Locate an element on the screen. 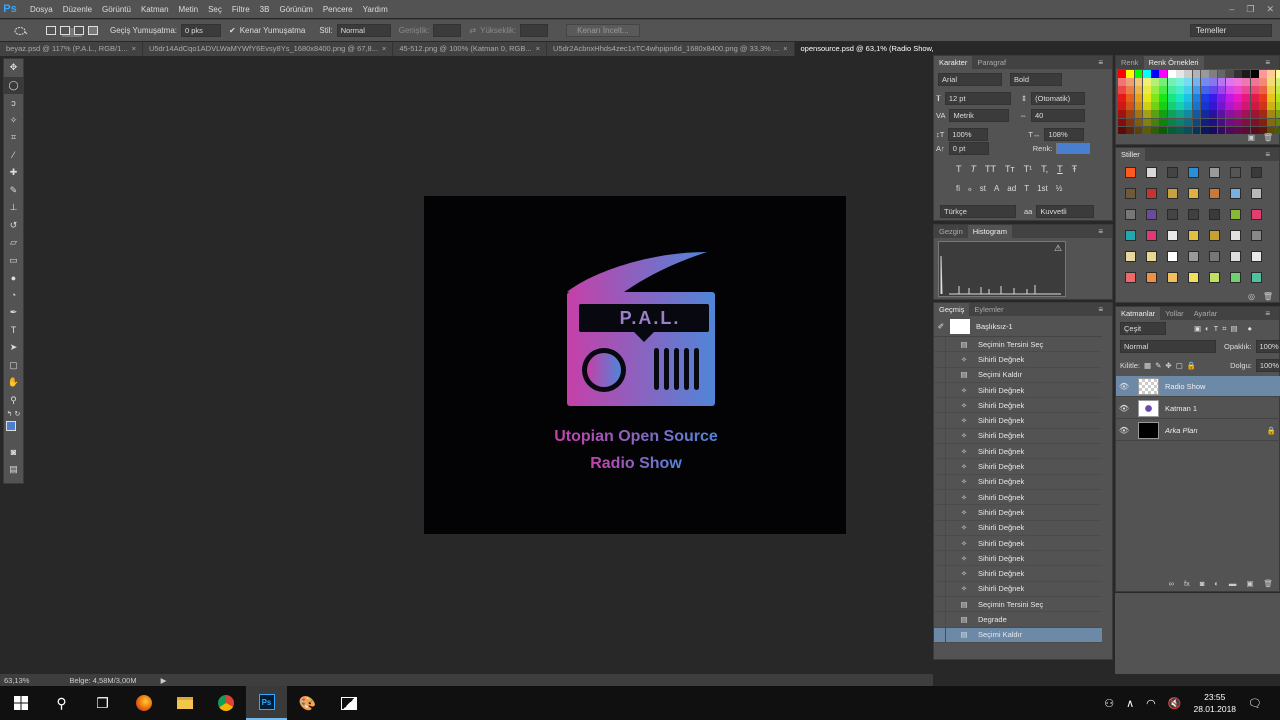 This screenshot has width=1280, height=720. eyedropper-tool-icon: ⁄ is located at coordinates (13, 156).